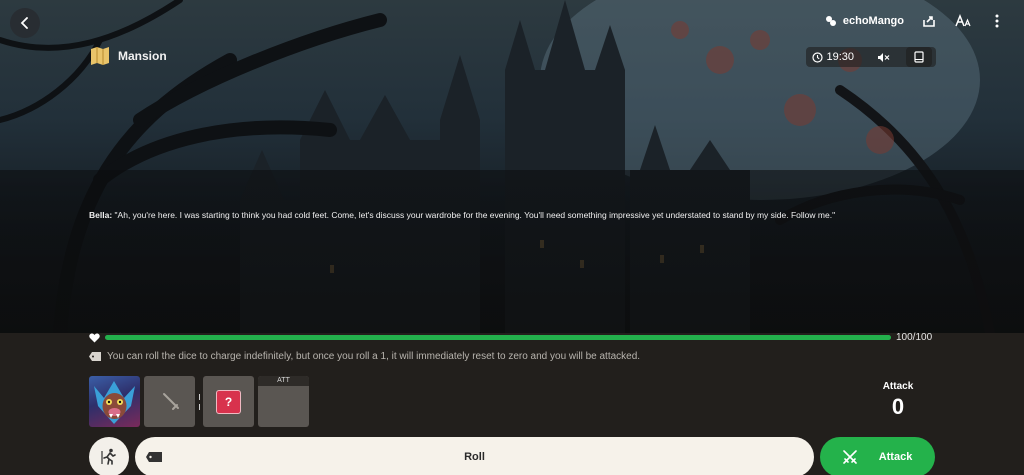 The height and width of the screenshot is (475, 1024). I want to click on enemy-portrait, so click(114, 401).